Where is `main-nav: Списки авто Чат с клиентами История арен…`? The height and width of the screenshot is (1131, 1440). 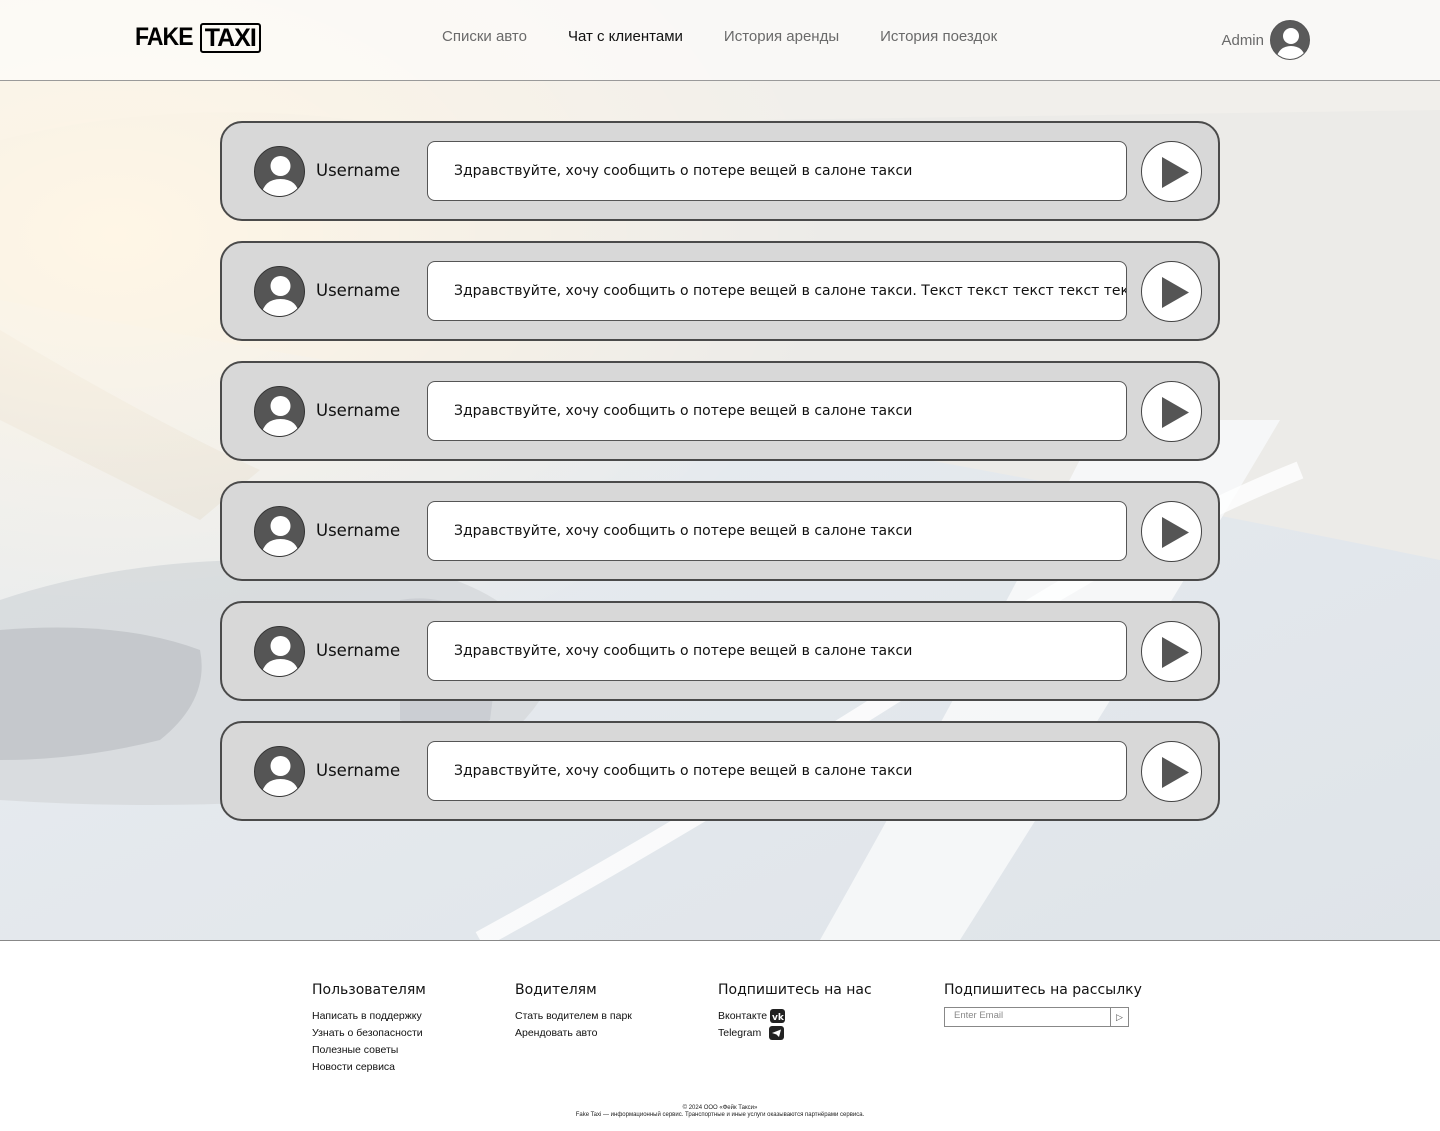 main-nav: Списки авто Чат с клиентами История арен… is located at coordinates (740, 36).